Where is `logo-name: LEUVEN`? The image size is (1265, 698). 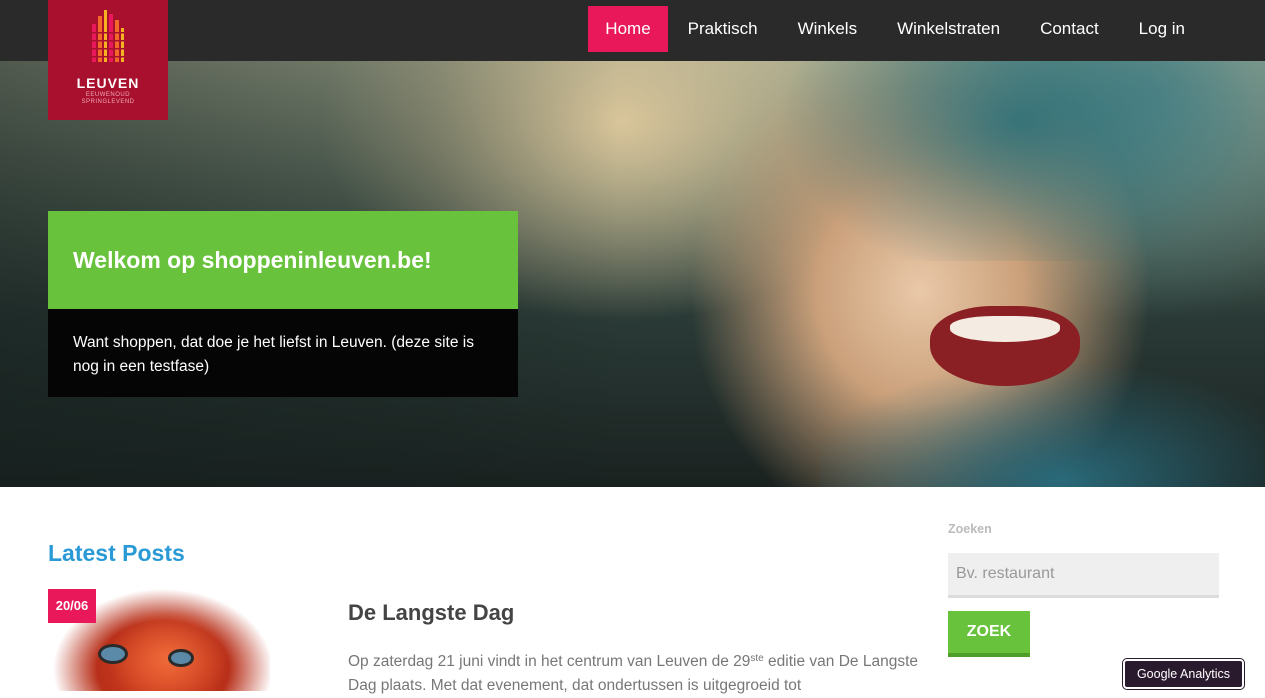
logo-name: LEUVEN is located at coordinates (108, 83).